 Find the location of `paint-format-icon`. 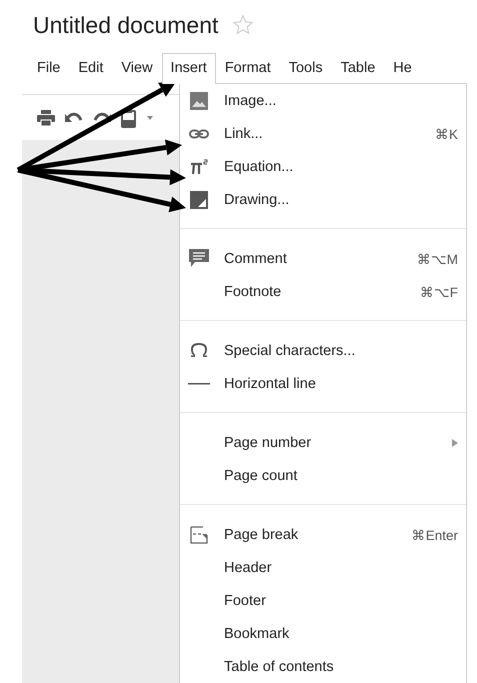

paint-format-icon is located at coordinates (129, 118).